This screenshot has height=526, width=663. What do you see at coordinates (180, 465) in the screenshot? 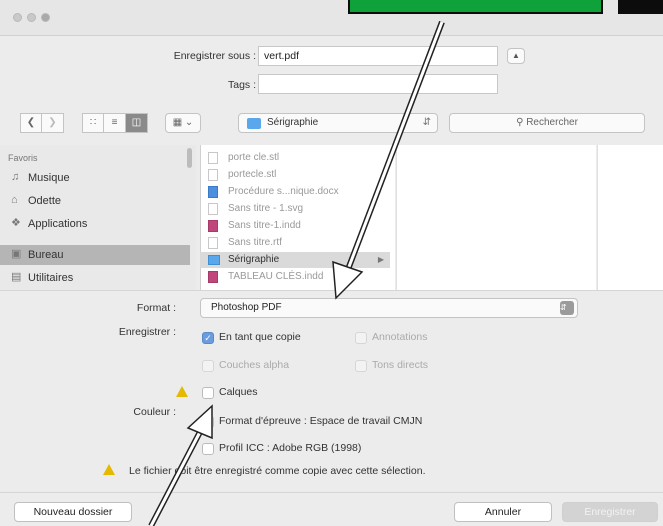
I see `annotation-arrow-to-layers` at bounding box center [180, 465].